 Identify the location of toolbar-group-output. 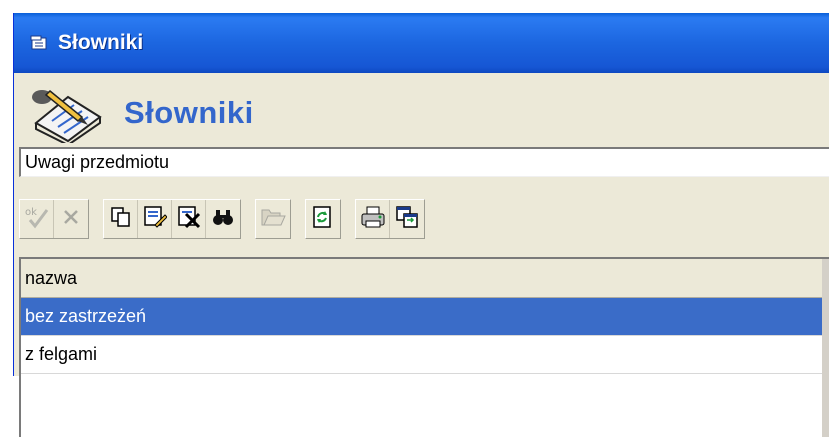
(390, 219).